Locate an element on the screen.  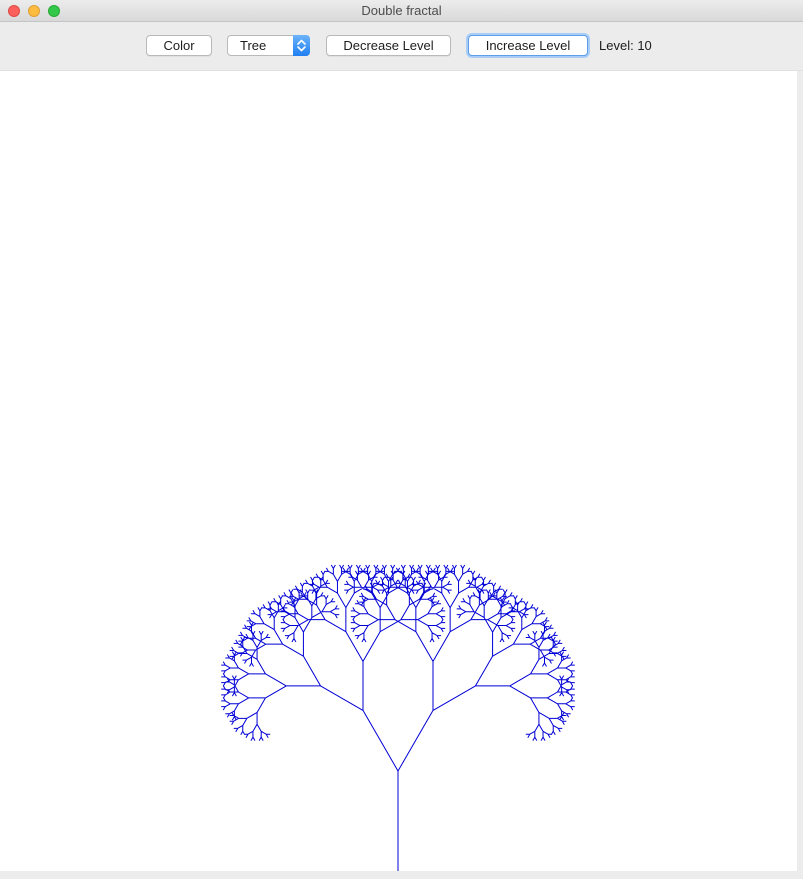
shape-select: Tree is located at coordinates (268, 45).